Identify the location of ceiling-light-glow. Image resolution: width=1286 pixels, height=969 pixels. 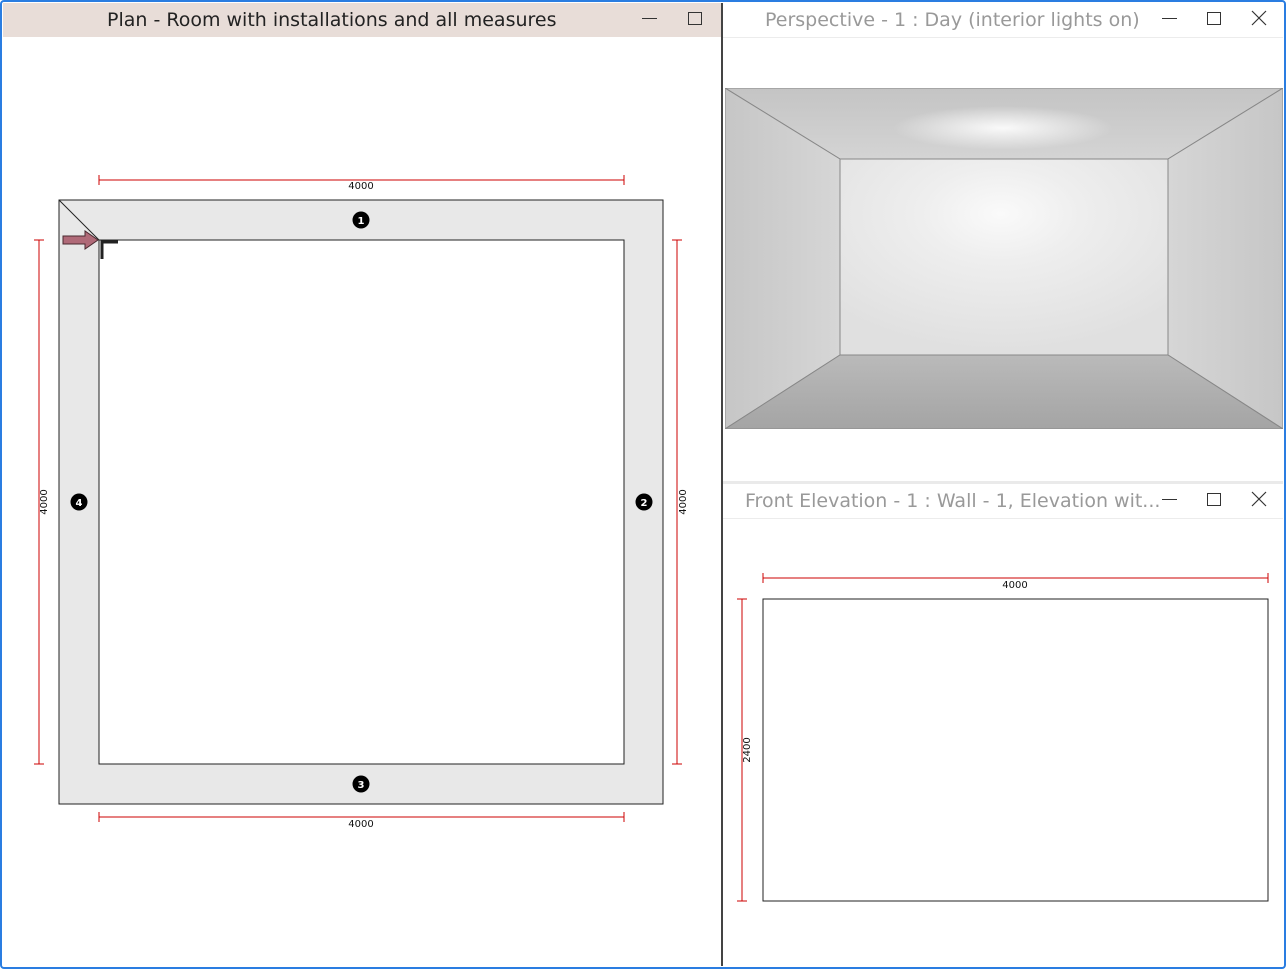
(1003, 128).